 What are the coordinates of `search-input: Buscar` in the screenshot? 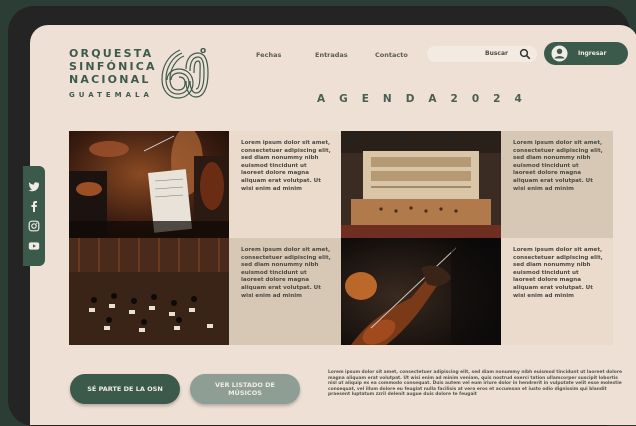 It's located at (482, 54).